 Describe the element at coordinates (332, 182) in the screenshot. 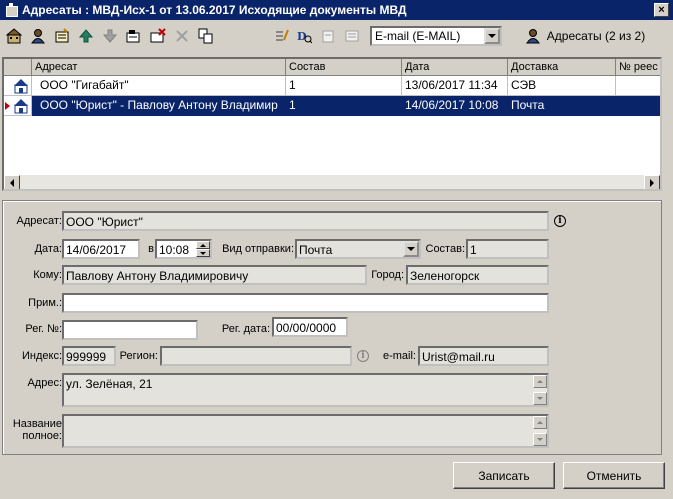

I see `horizontal-scrollbar` at that location.